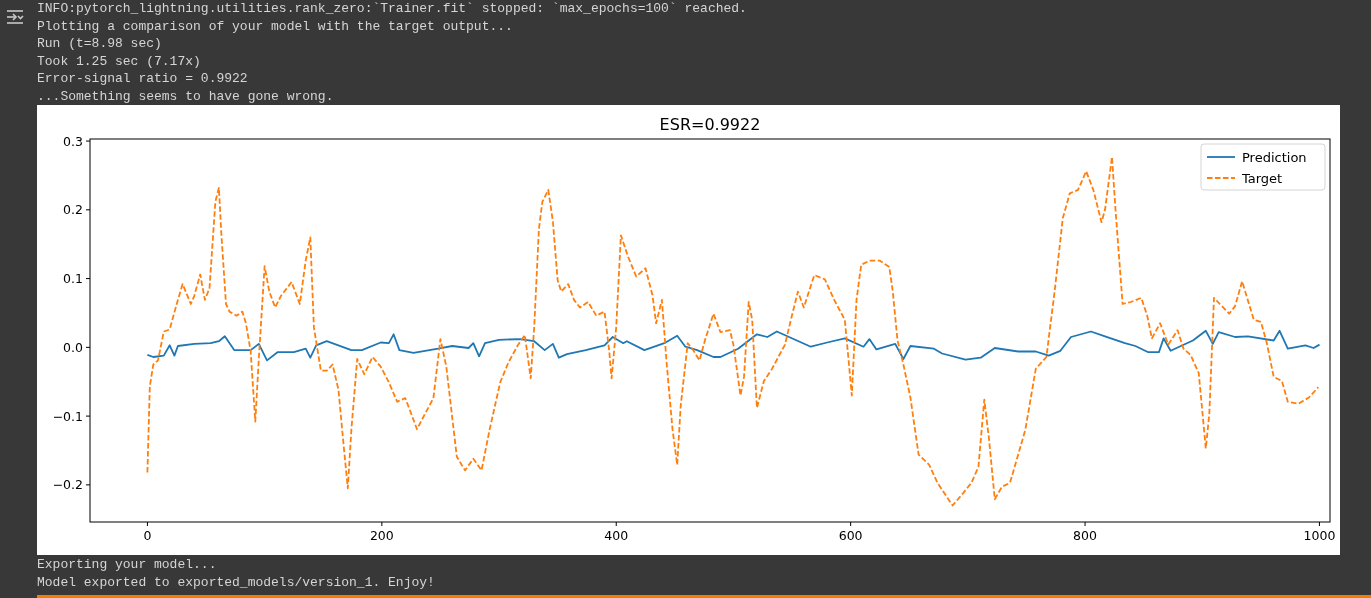  What do you see at coordinates (185, 96) in the screenshot?
I see `output-line: ...Something seems to have gone wrong.` at bounding box center [185, 96].